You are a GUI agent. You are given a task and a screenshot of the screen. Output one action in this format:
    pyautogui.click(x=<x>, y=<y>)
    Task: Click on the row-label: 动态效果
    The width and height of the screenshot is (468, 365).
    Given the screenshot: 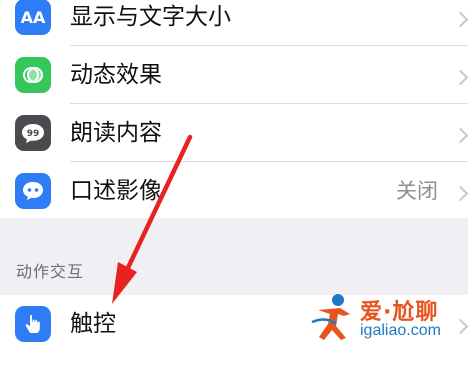 What is the action you would take?
    pyautogui.click(x=116, y=75)
    